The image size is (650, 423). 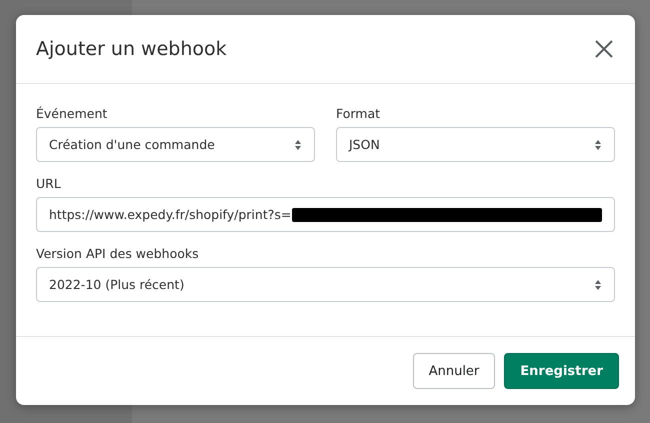 I want to click on close-icon, so click(x=604, y=49).